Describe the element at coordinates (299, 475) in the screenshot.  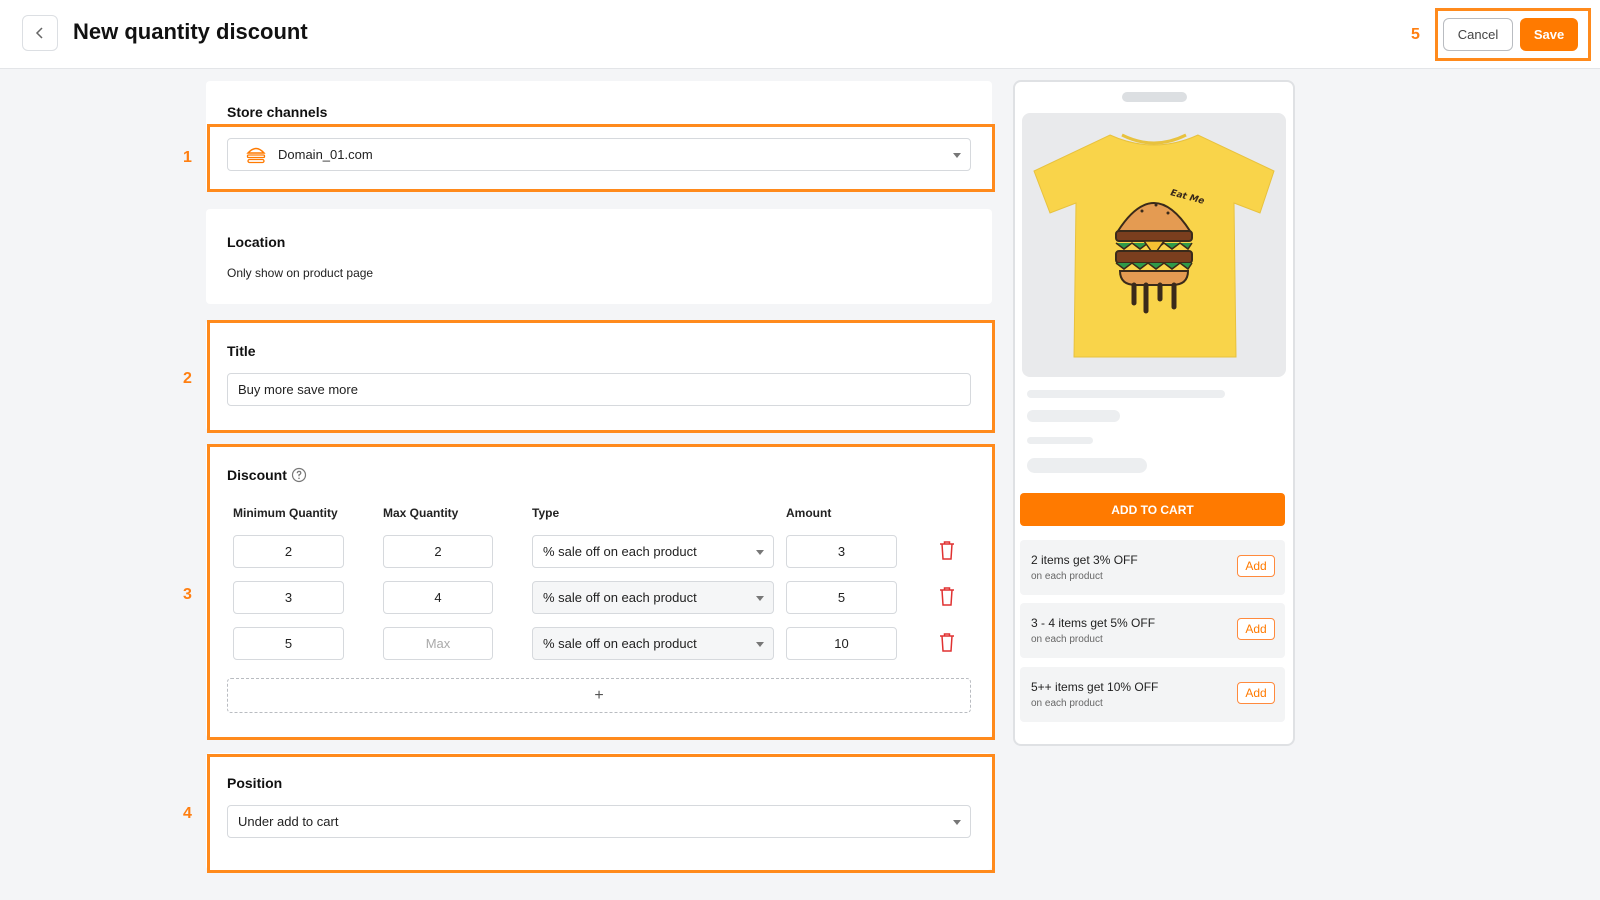
I see `help-icon` at that location.